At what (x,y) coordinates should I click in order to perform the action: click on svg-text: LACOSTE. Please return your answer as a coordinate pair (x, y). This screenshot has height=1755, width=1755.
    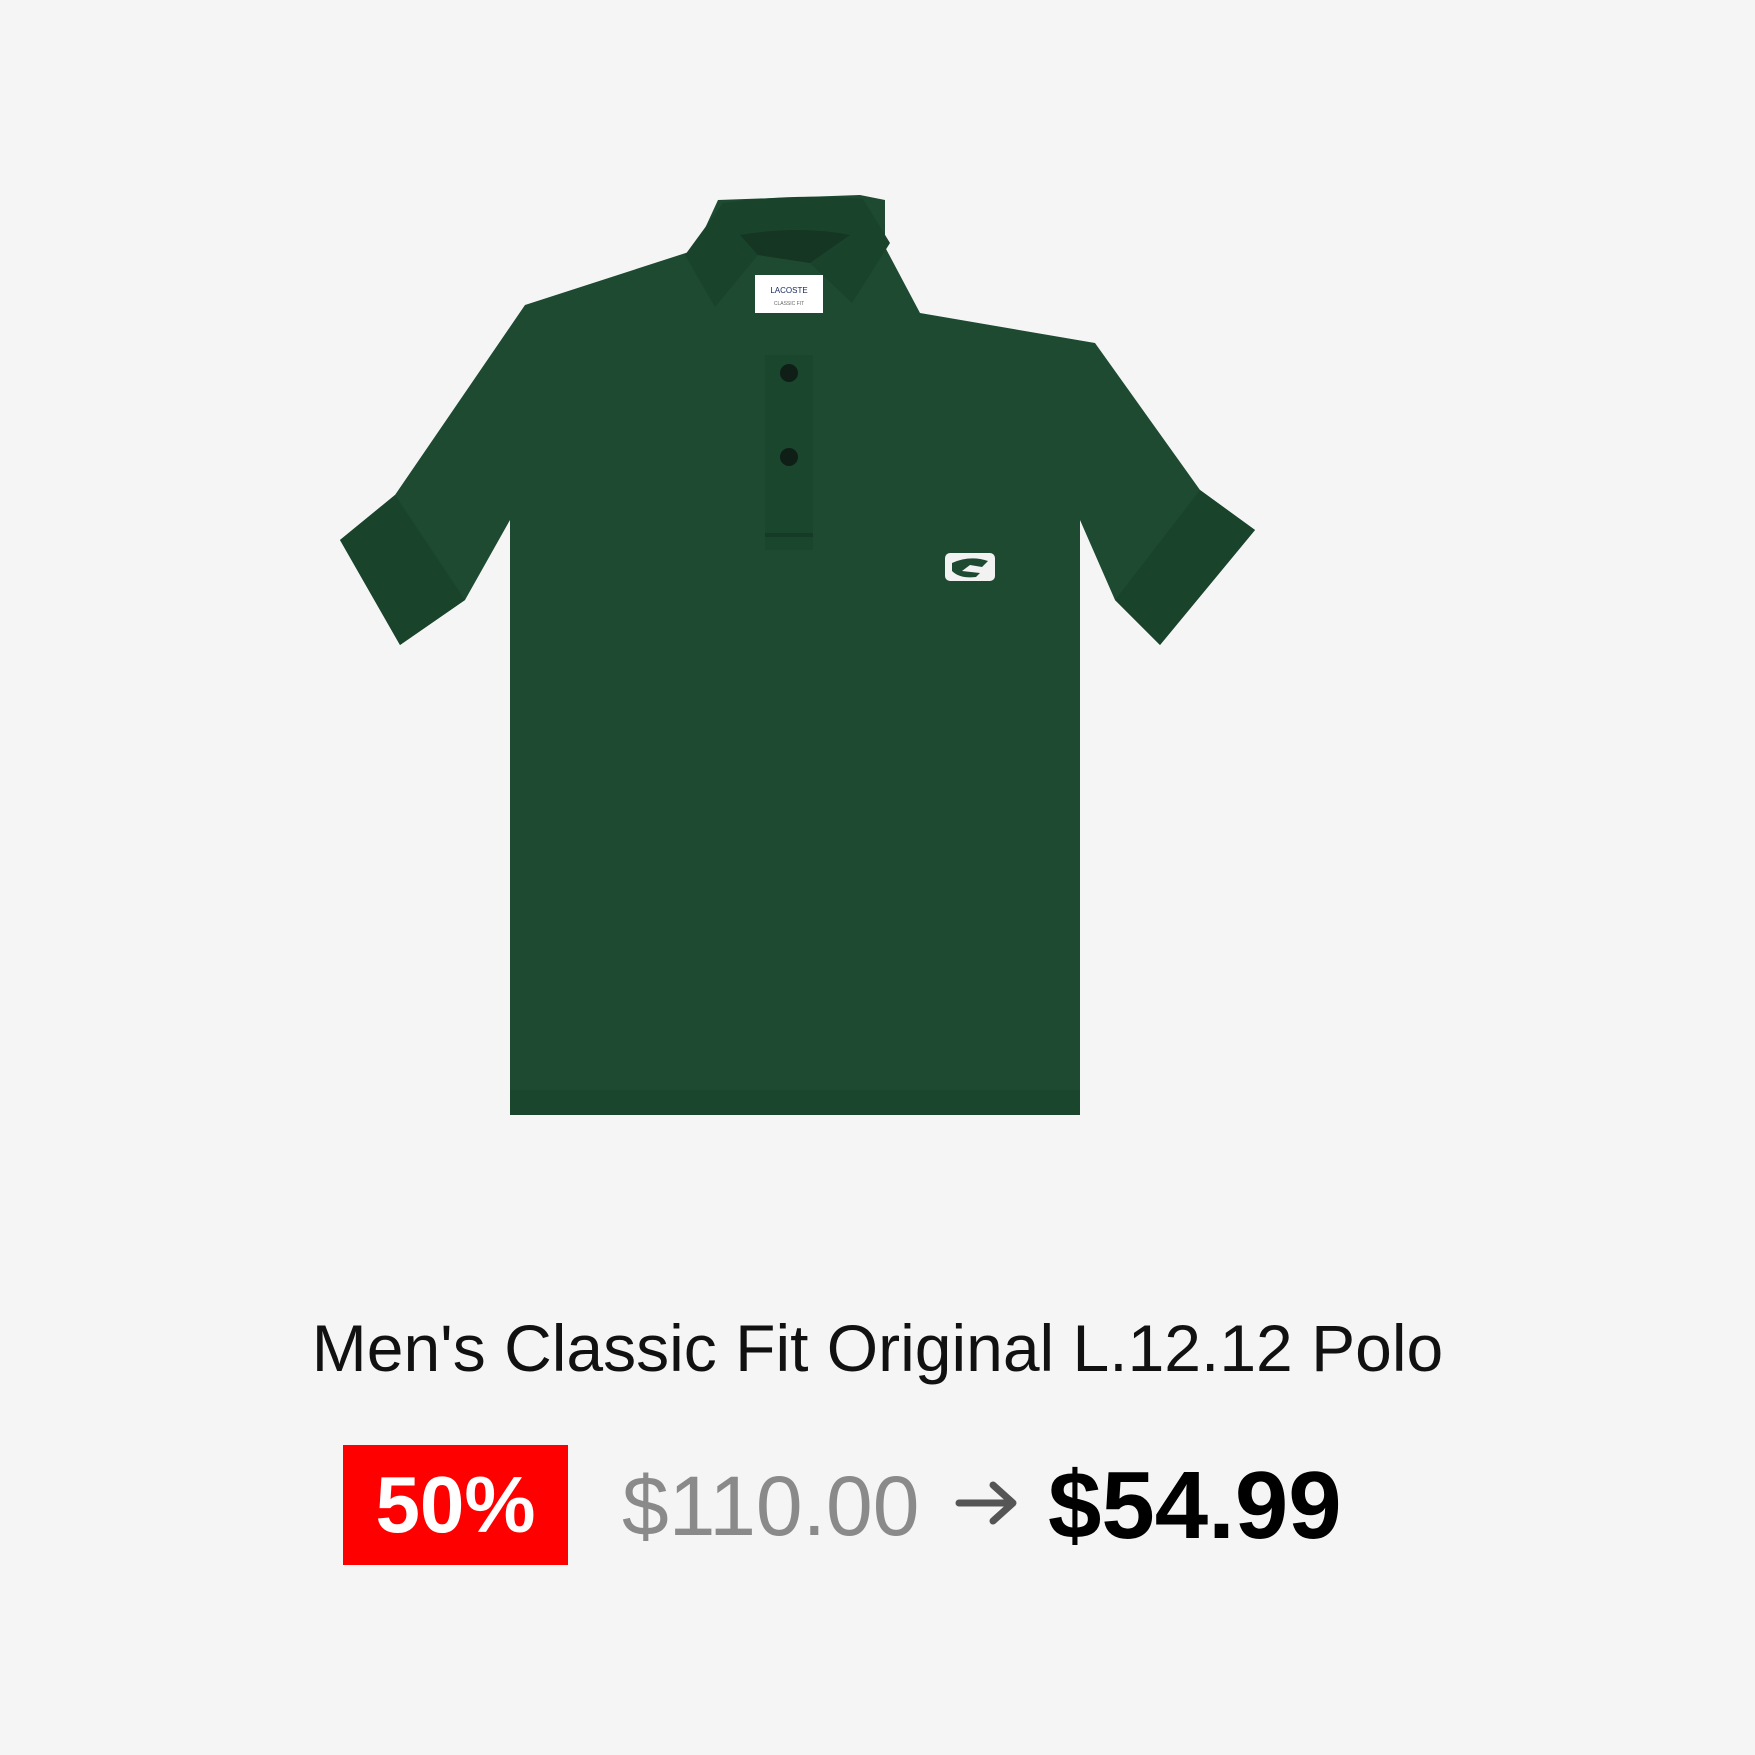
    Looking at the image, I should click on (788, 290).